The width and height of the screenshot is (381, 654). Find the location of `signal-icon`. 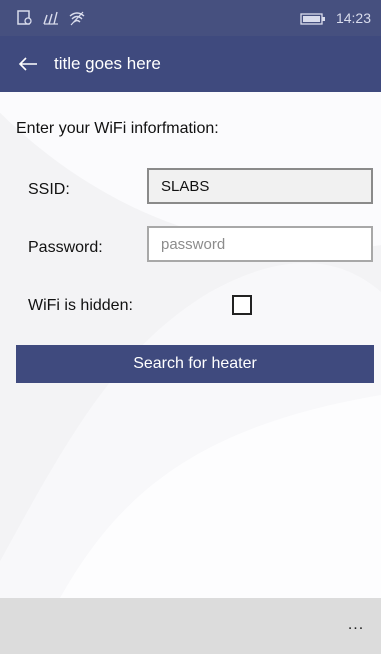

signal-icon is located at coordinates (51, 18).